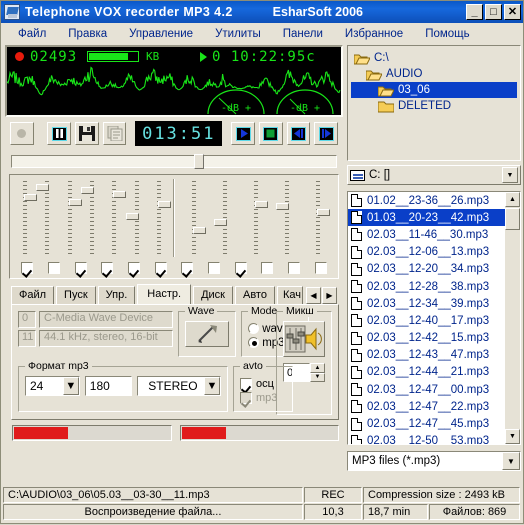 The image size is (524, 525). I want to click on tab-5: Авто, so click(254, 295).